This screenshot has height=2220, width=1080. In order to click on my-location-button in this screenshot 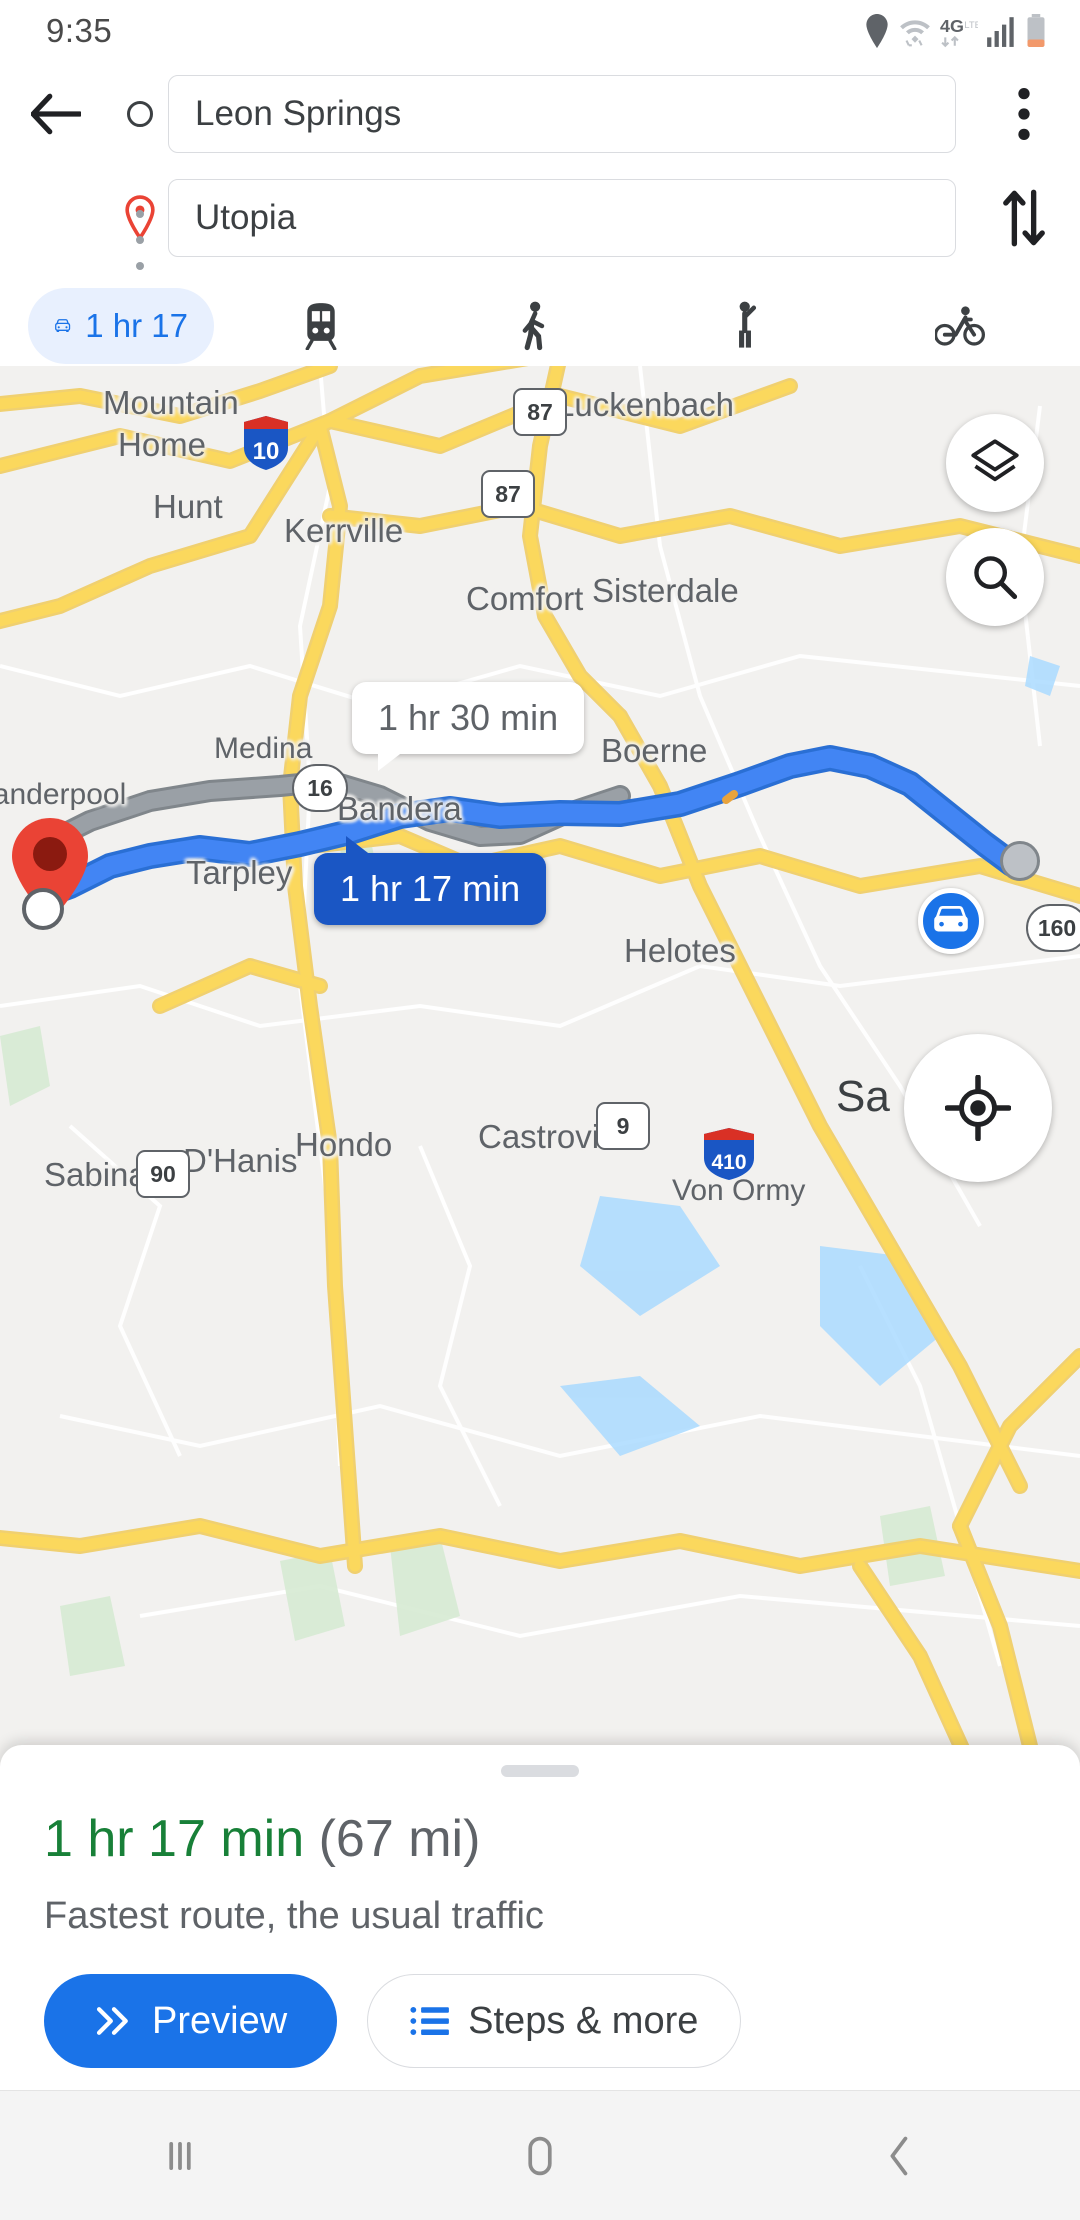, I will do `click(978, 1108)`.